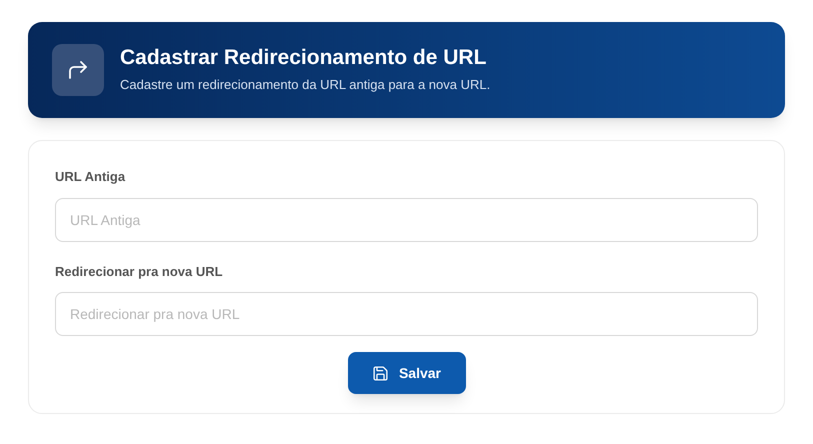  What do you see at coordinates (90, 177) in the screenshot?
I see `field-label: URL Antiga` at bounding box center [90, 177].